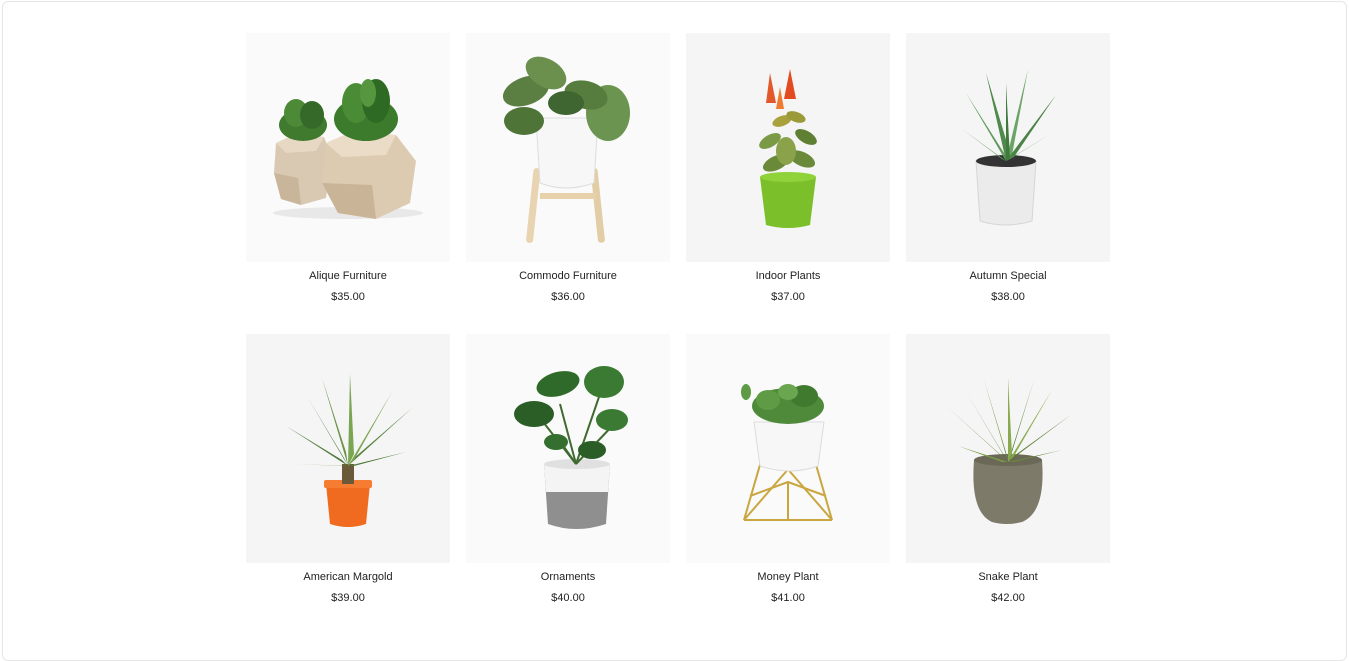 The width and height of the screenshot is (1349, 661). I want to click on product-price: $40.00, so click(568, 598).